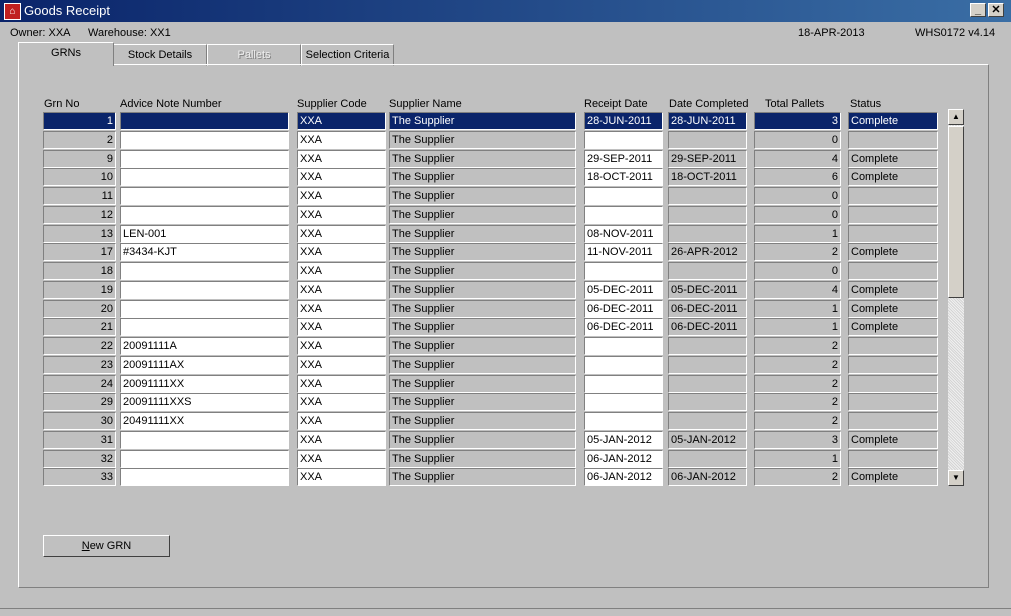 The width and height of the screenshot is (1011, 616). I want to click on date-completed-field: 26-APR-2012, so click(707, 252).